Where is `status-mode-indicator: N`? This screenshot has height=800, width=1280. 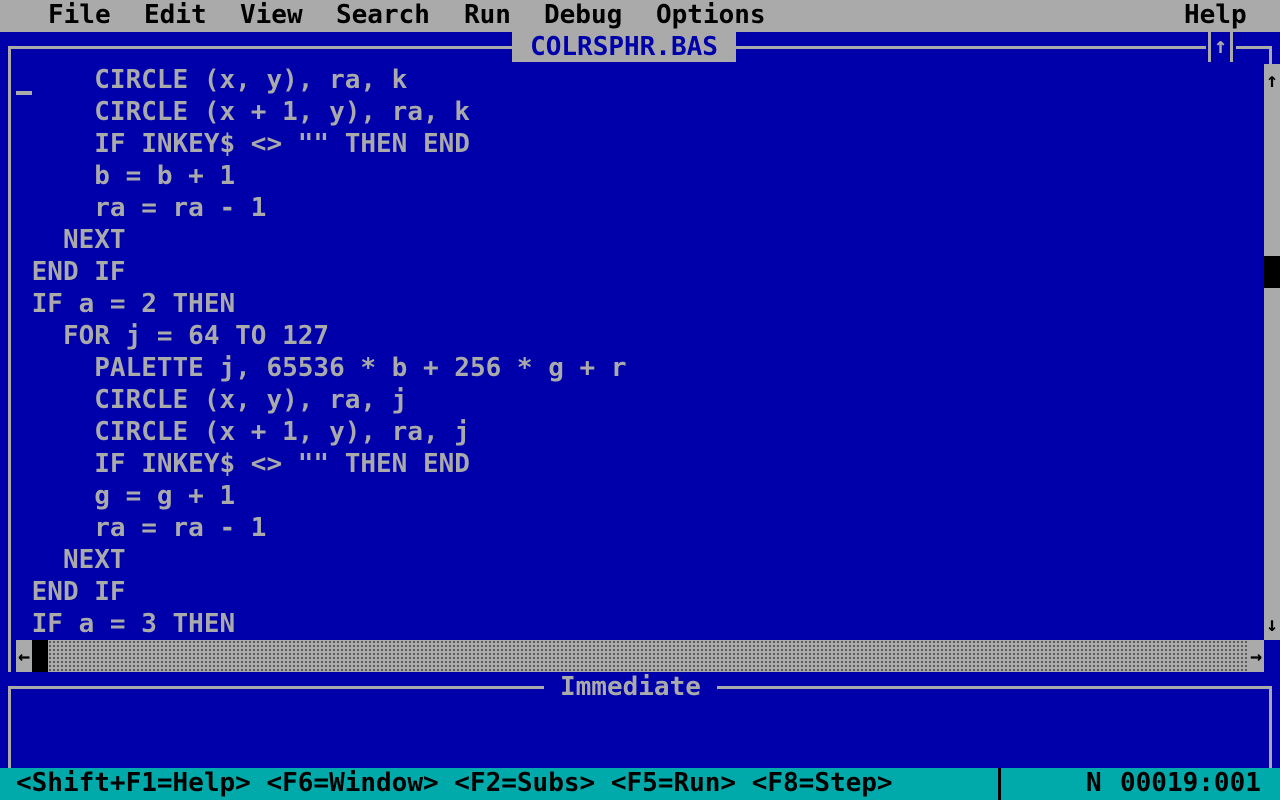
status-mode-indicator: N is located at coordinates (1094, 783).